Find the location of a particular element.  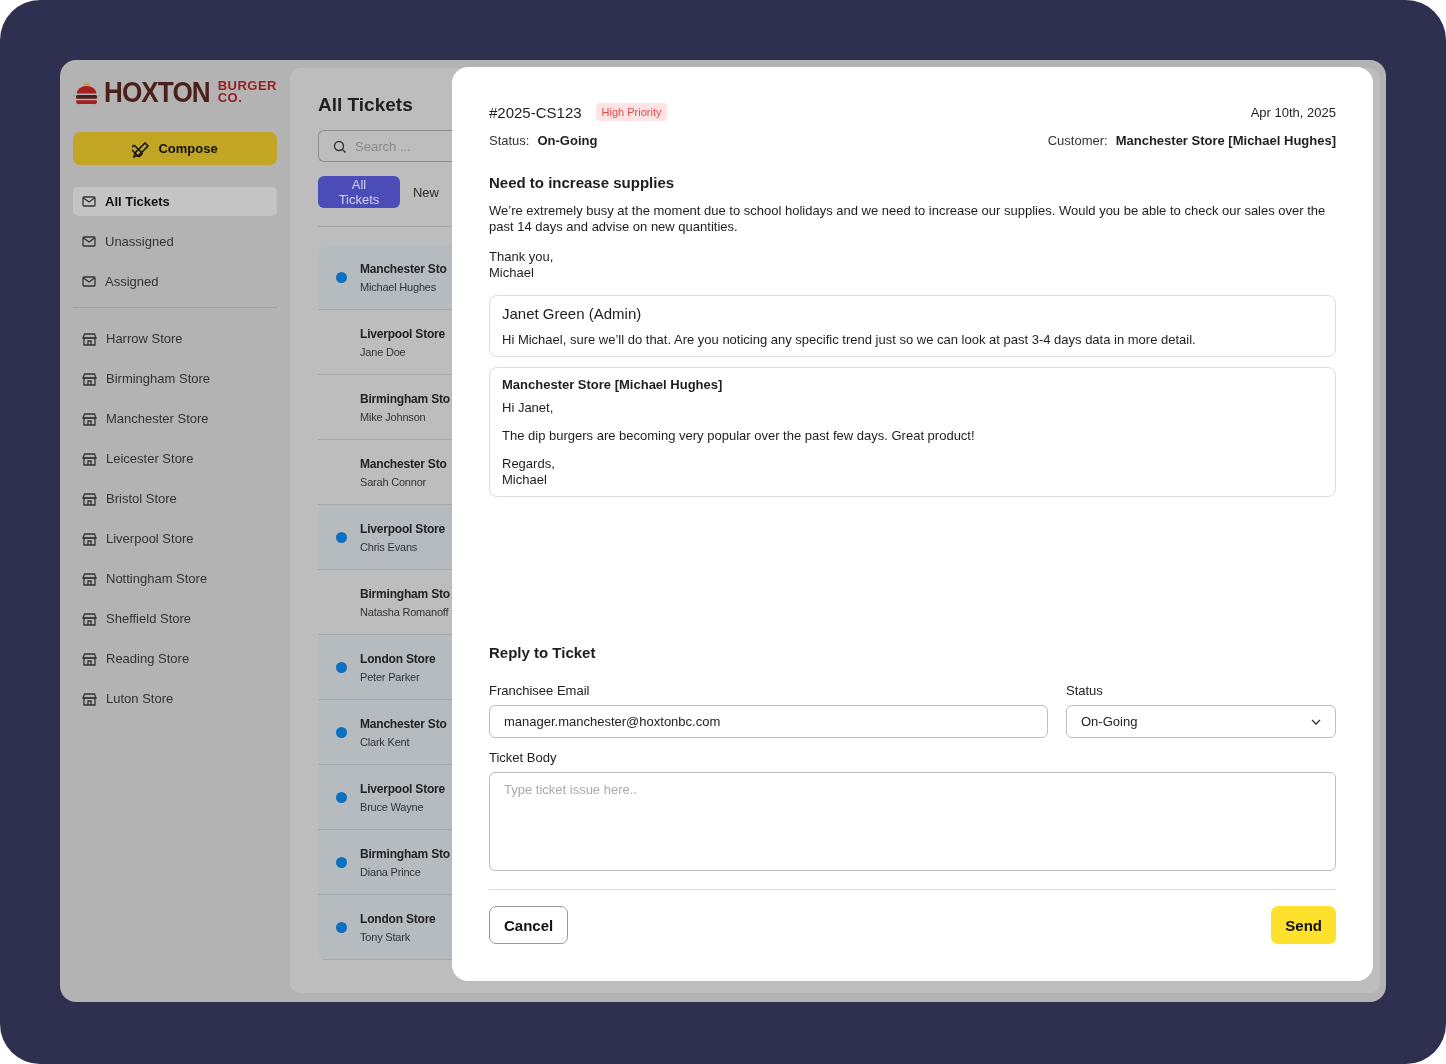

ticket-contact: Diana Prince is located at coordinates (391, 871).